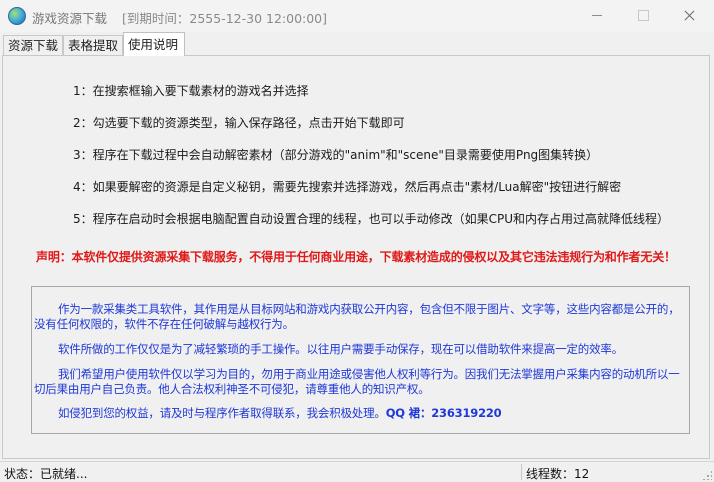  I want to click on instruction-2: 2：勾选要下载的资源类型，输入保存路径，点击开始下载即可, so click(239, 123).